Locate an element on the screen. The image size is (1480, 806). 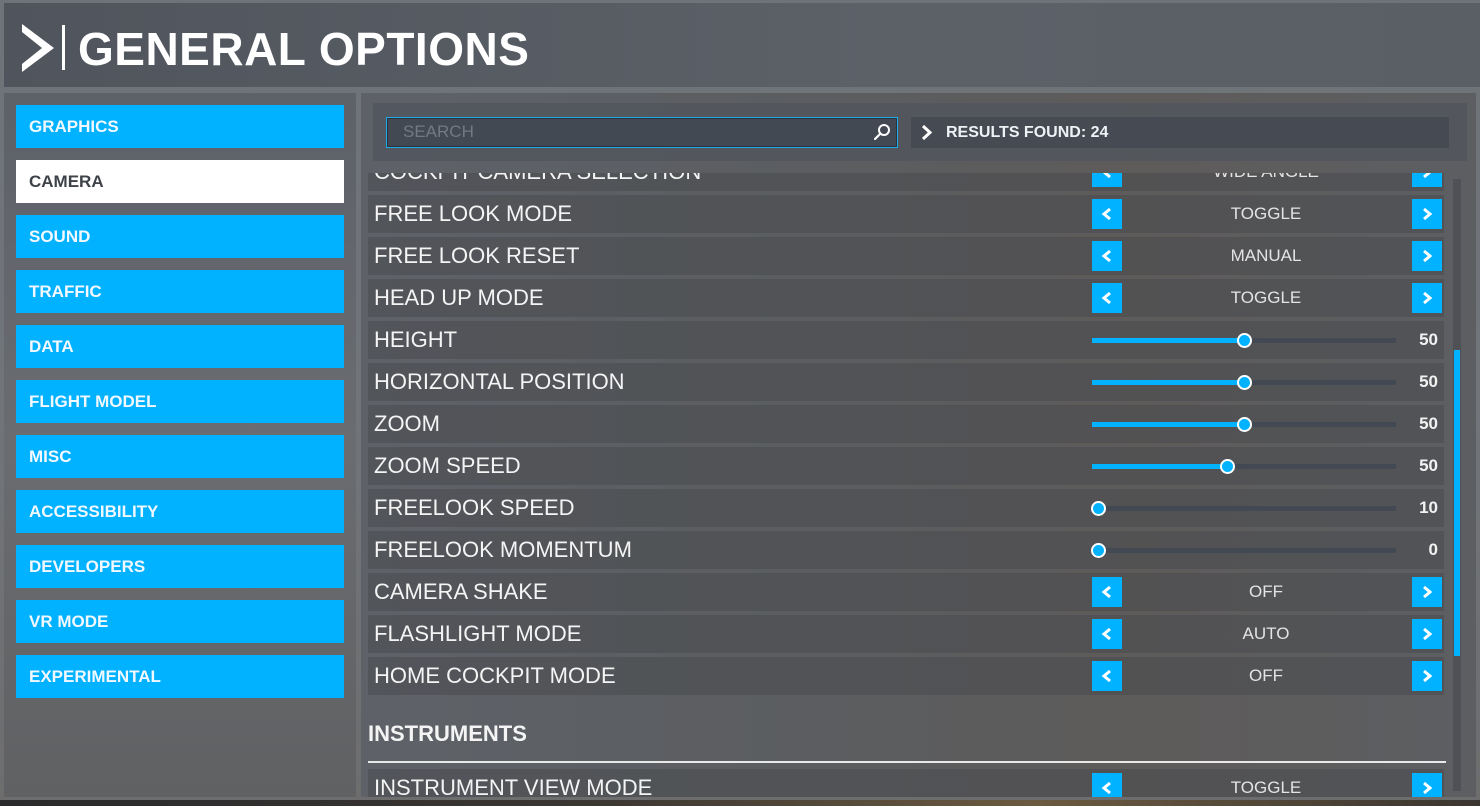
setting-label: FREE LOOK RESET is located at coordinates (477, 255).